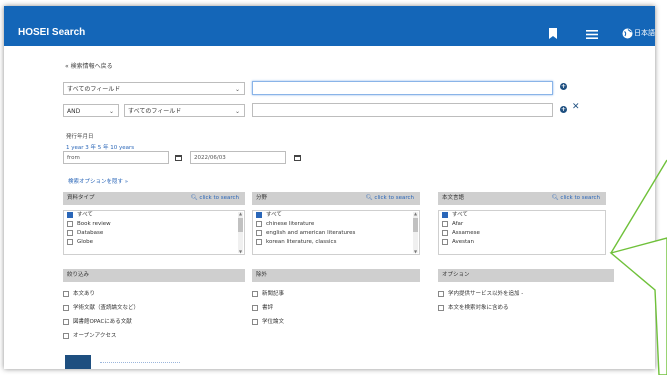 Image resolution: width=667 pixels, height=375 pixels. Describe the element at coordinates (644, 33) in the screenshot. I see `language-switch: 日本語` at that location.